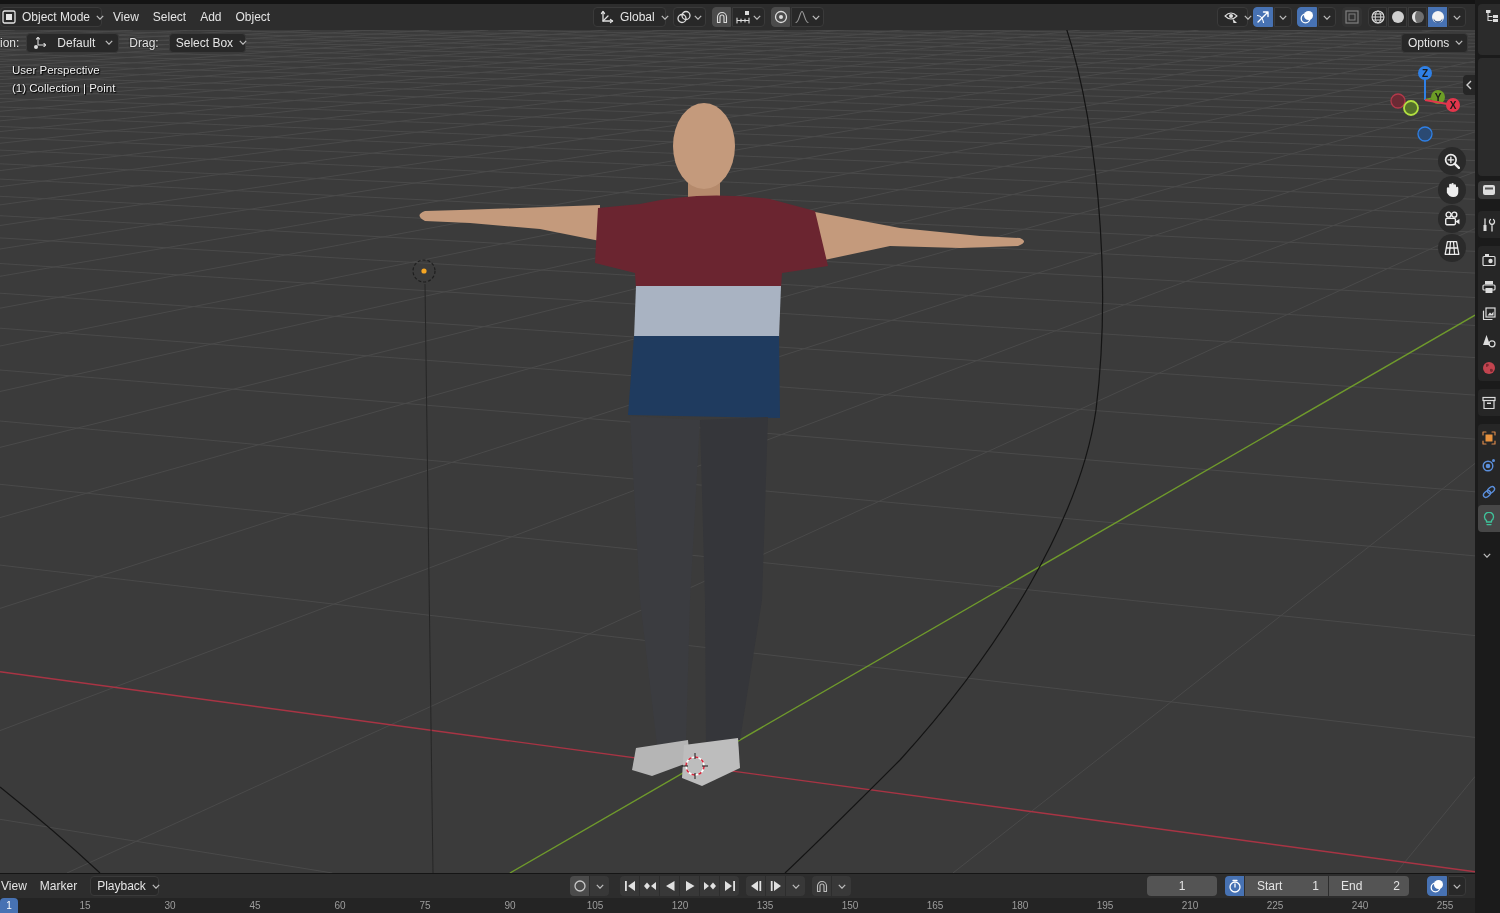 This screenshot has width=1500, height=913. What do you see at coordinates (10, 42) in the screenshot?
I see `orientation-label: ion:` at bounding box center [10, 42].